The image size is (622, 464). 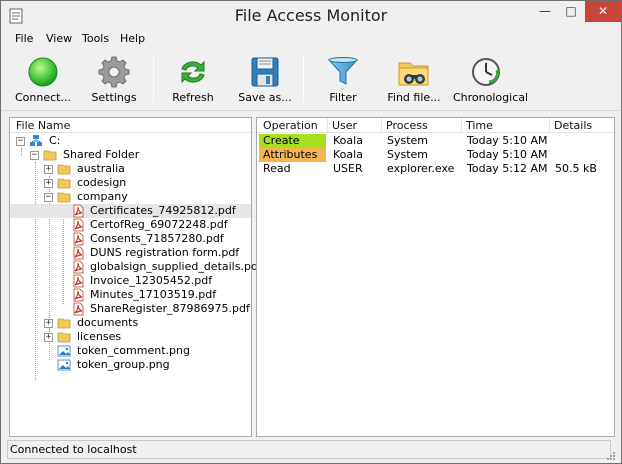 What do you see at coordinates (151, 280) in the screenshot?
I see `tree-node-label: Invoice_12305452.pdf` at bounding box center [151, 280].